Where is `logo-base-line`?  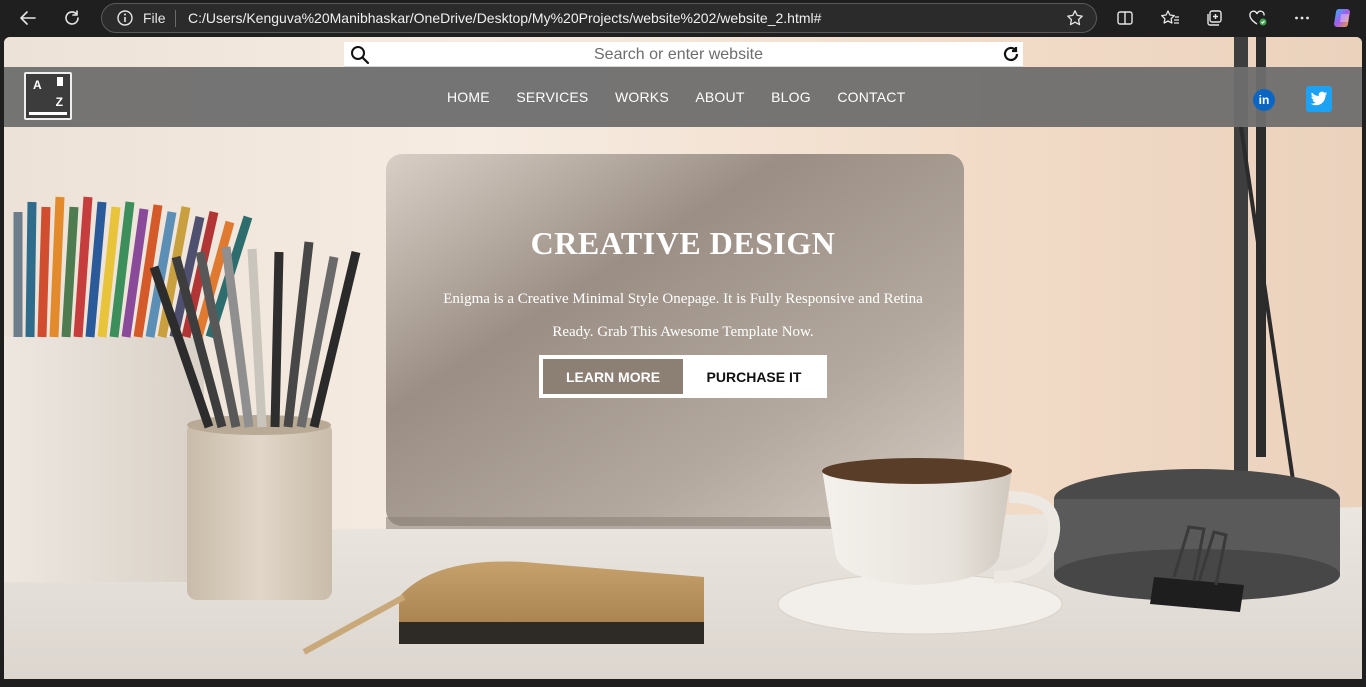 logo-base-line is located at coordinates (48, 113).